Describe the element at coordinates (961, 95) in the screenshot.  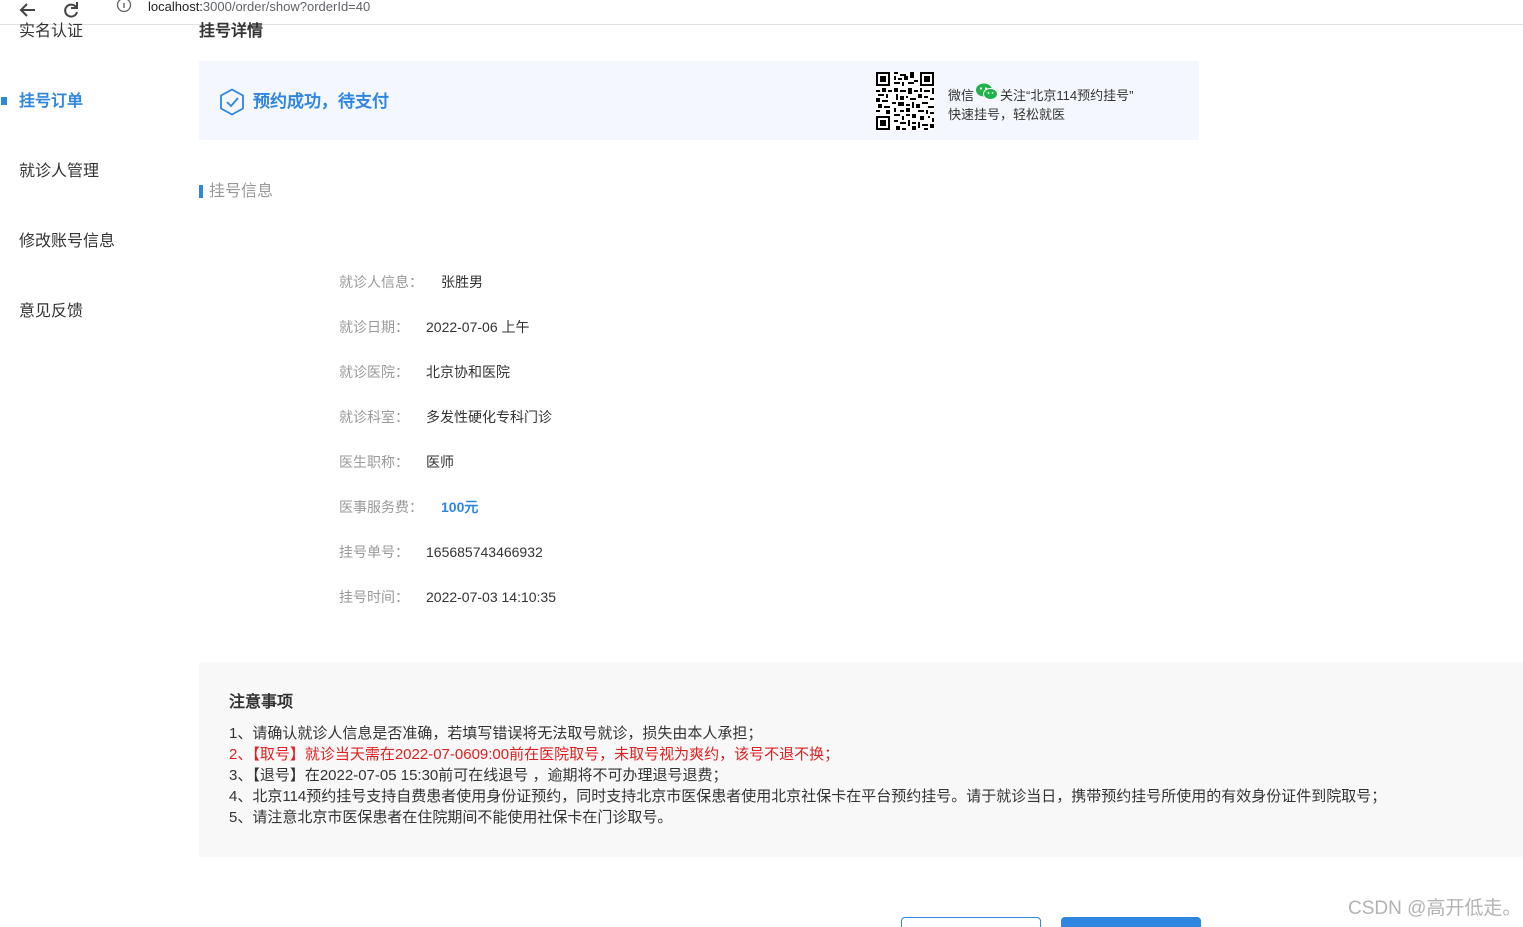
I see `wechat-prefix: 微信` at that location.